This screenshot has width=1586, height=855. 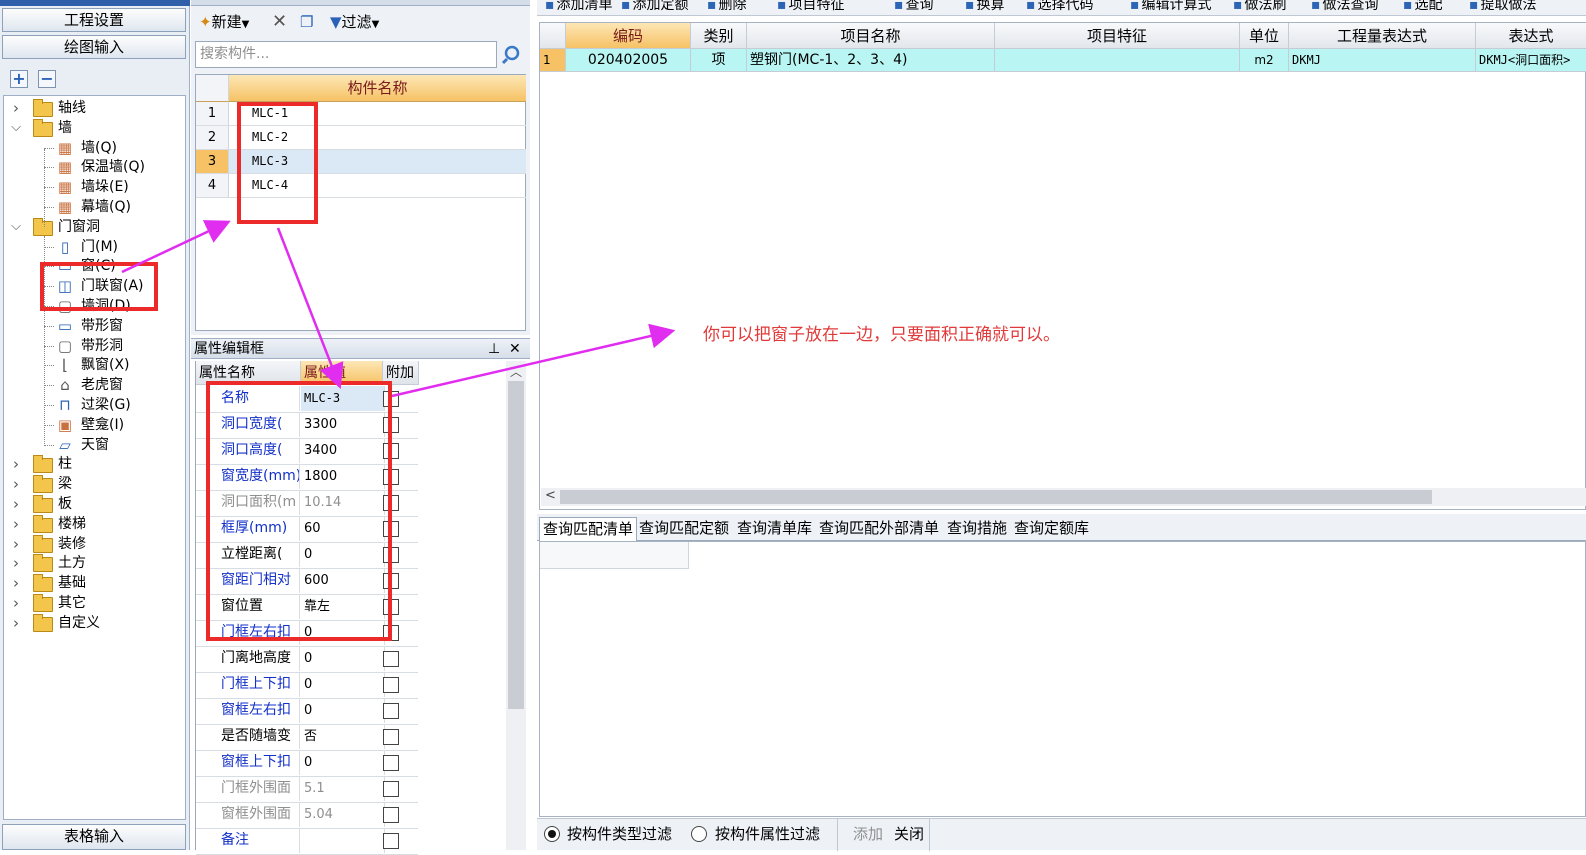 What do you see at coordinates (310, 308) in the screenshot?
I see `arrow-to-properties` at bounding box center [310, 308].